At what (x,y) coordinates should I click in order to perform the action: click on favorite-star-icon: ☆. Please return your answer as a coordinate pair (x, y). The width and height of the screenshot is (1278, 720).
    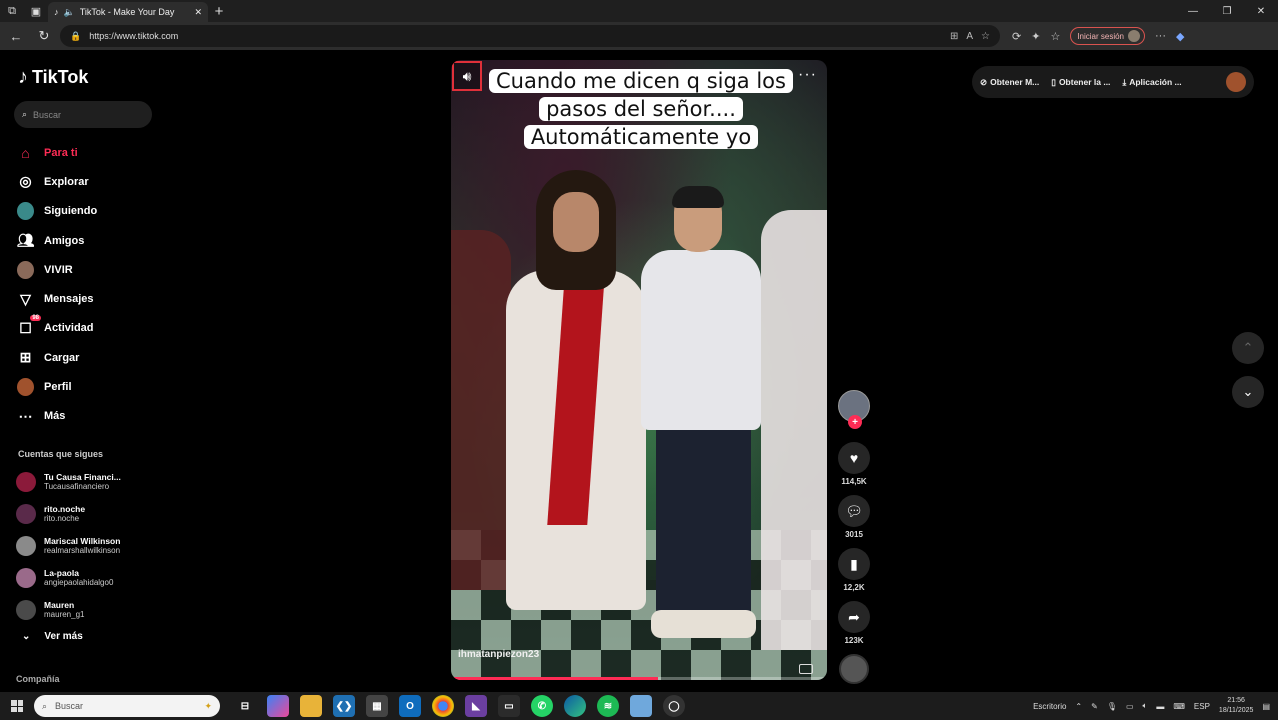
    Looking at the image, I should click on (985, 36).